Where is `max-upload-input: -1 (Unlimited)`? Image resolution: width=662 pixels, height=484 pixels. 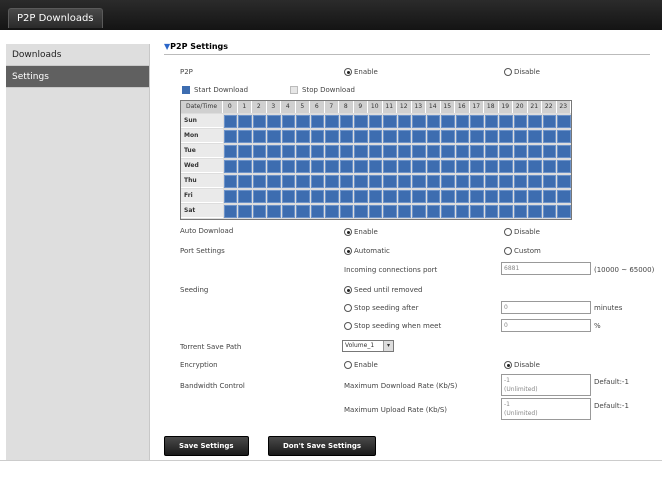 max-upload-input: -1 (Unlimited) is located at coordinates (546, 409).